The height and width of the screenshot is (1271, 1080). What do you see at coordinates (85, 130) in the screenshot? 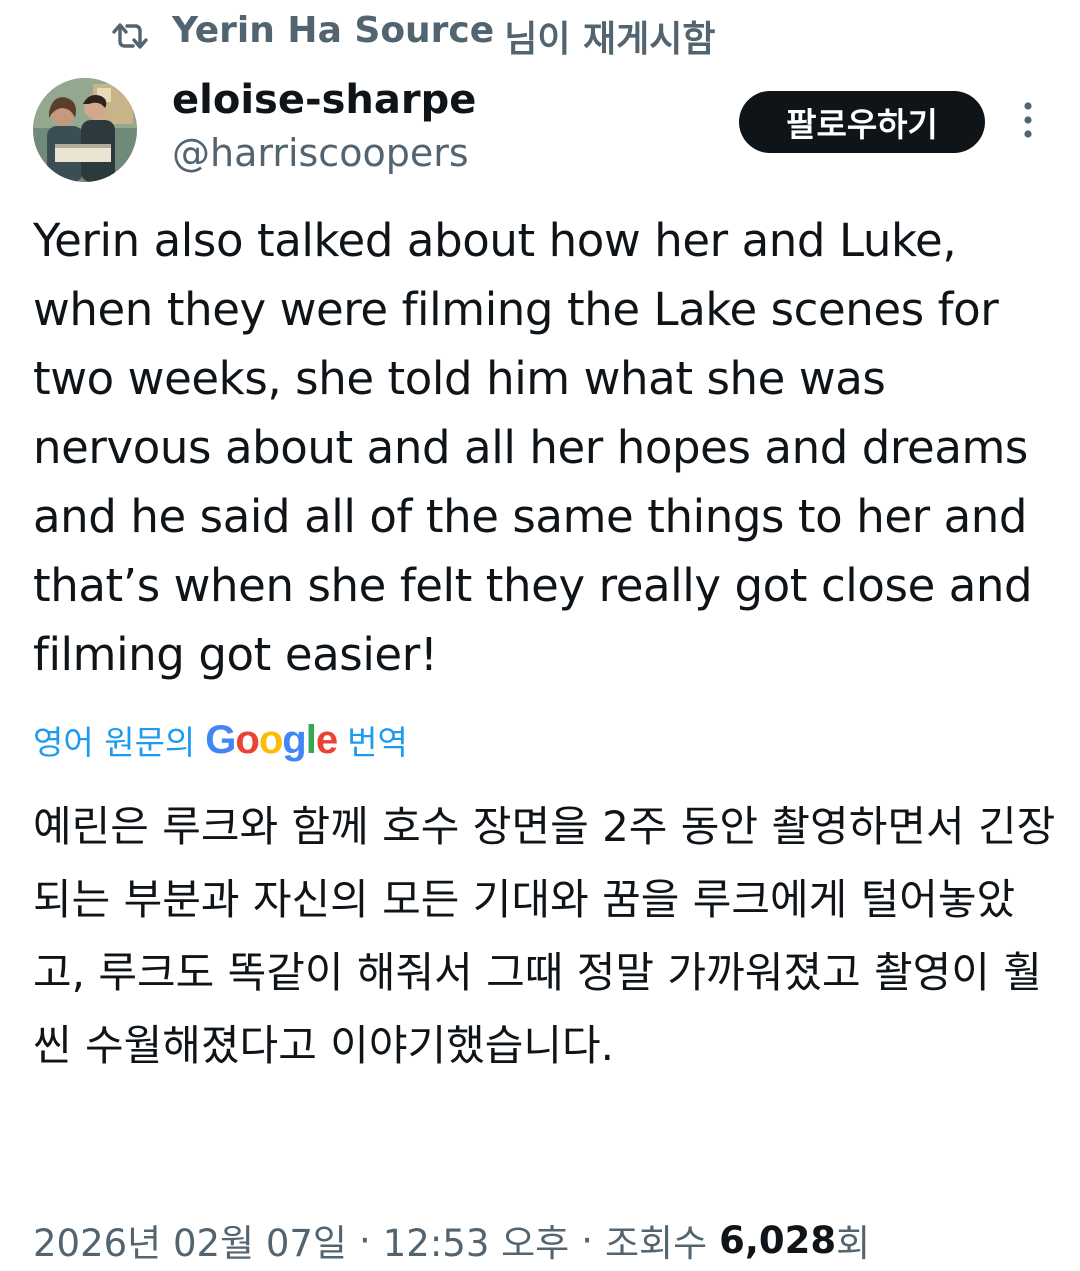
I see `avatar` at bounding box center [85, 130].